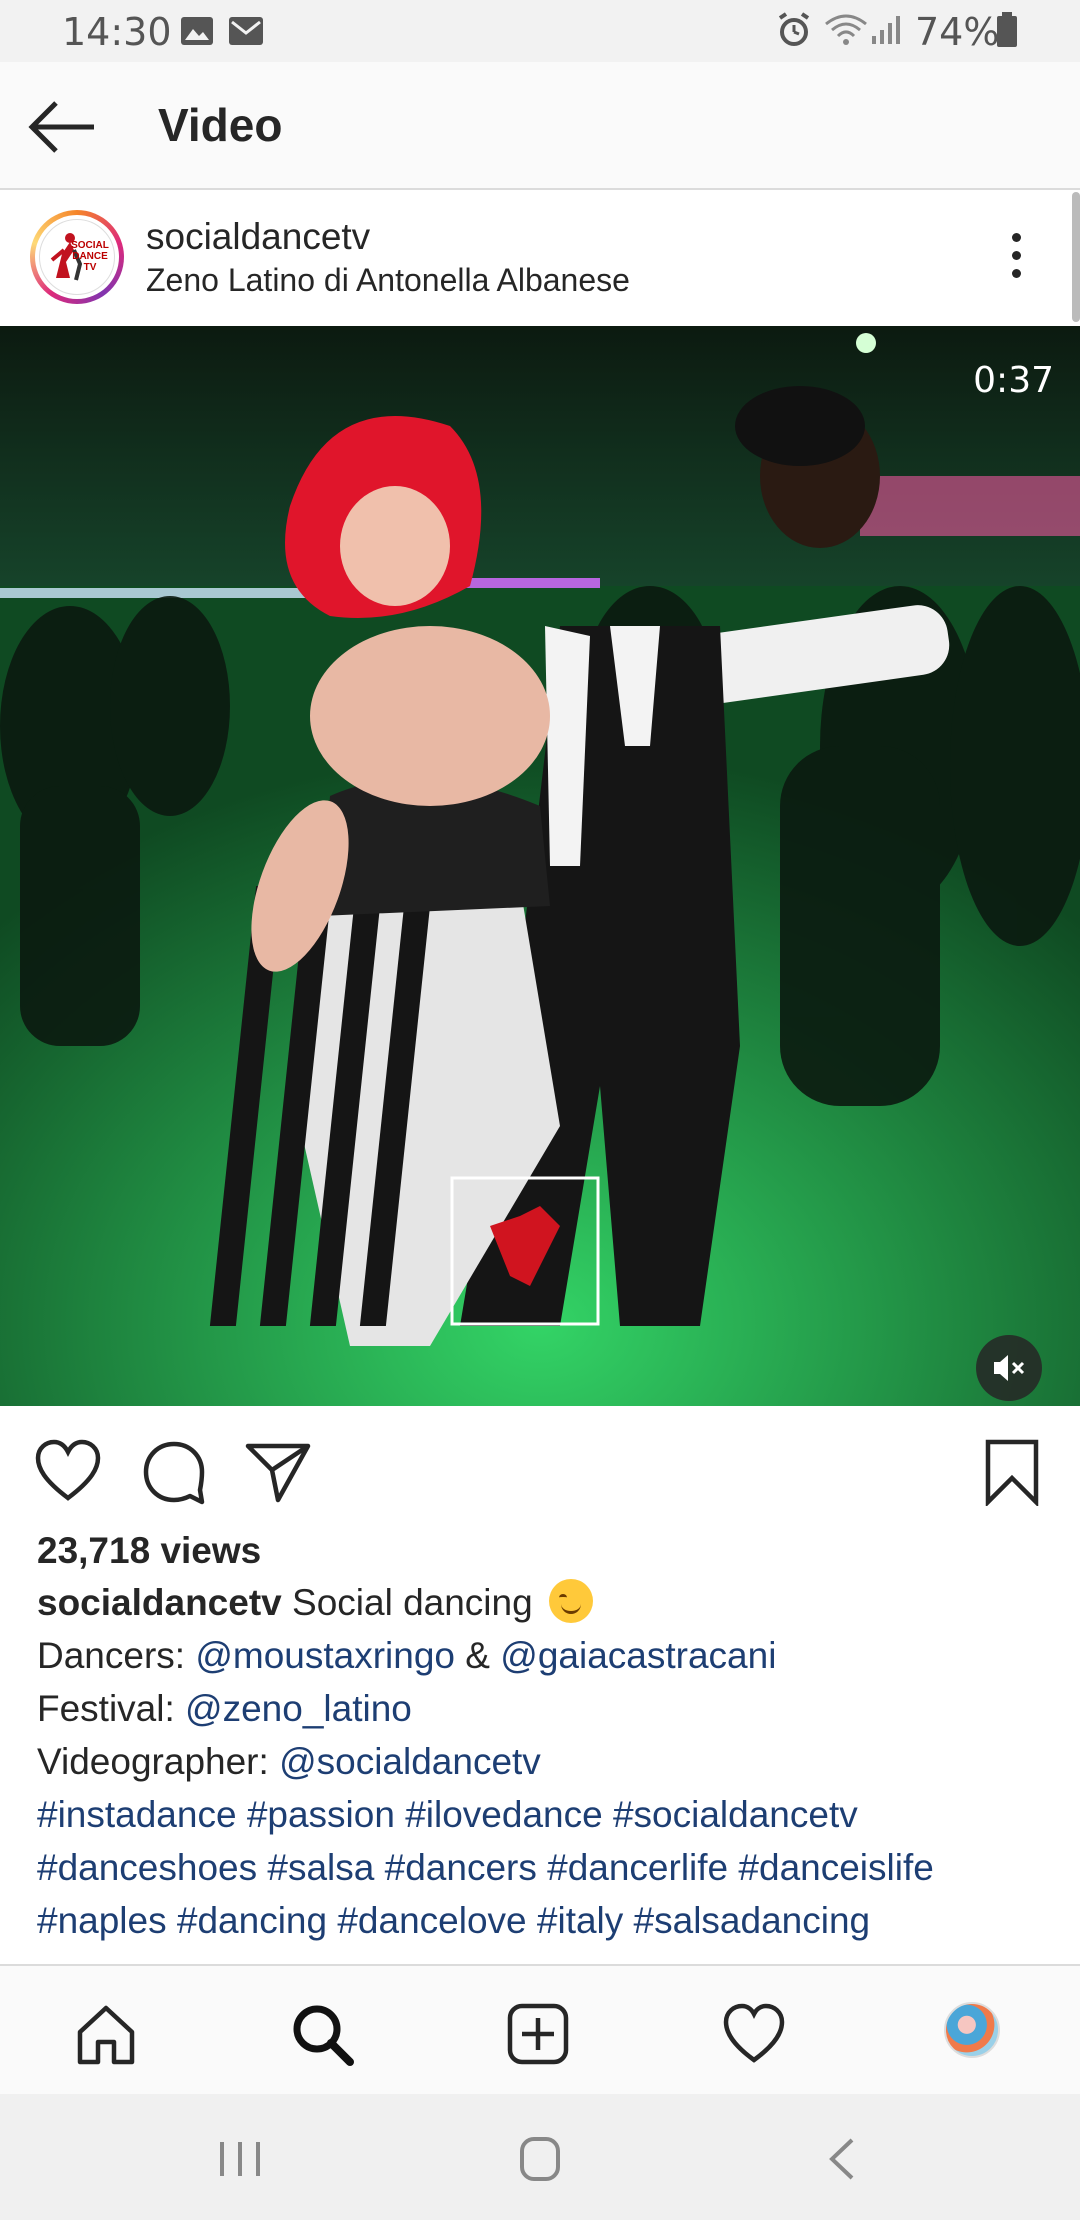 This screenshot has height=2220, width=1080. Describe the element at coordinates (68, 1472) in the screenshot. I see `heart-icon` at that location.